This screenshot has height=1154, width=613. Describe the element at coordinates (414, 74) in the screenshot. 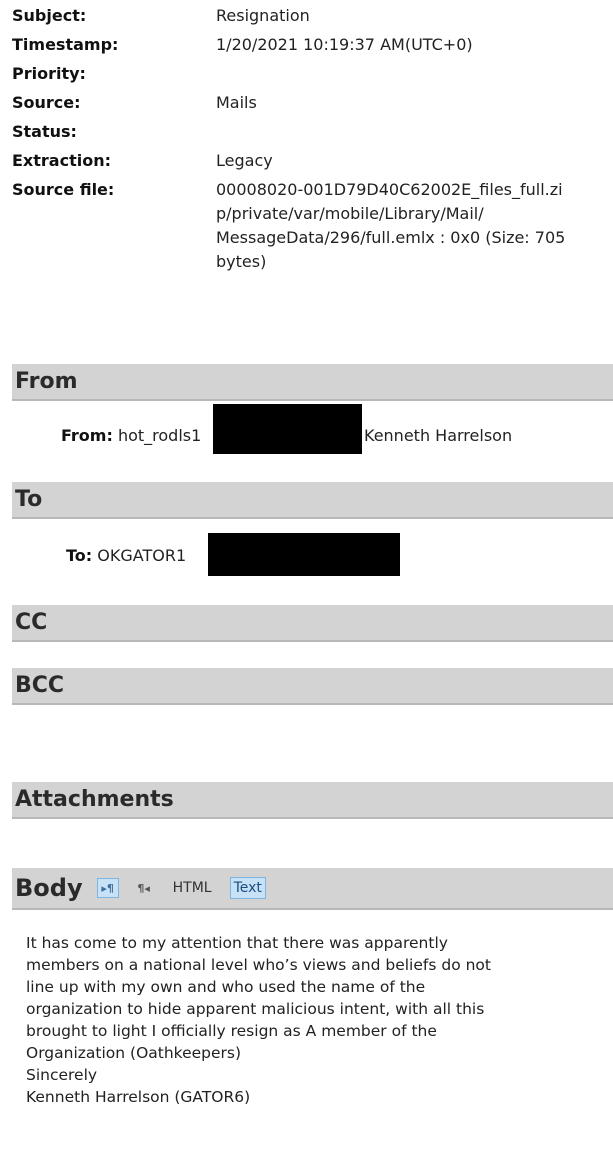

I see `priority-value` at that location.